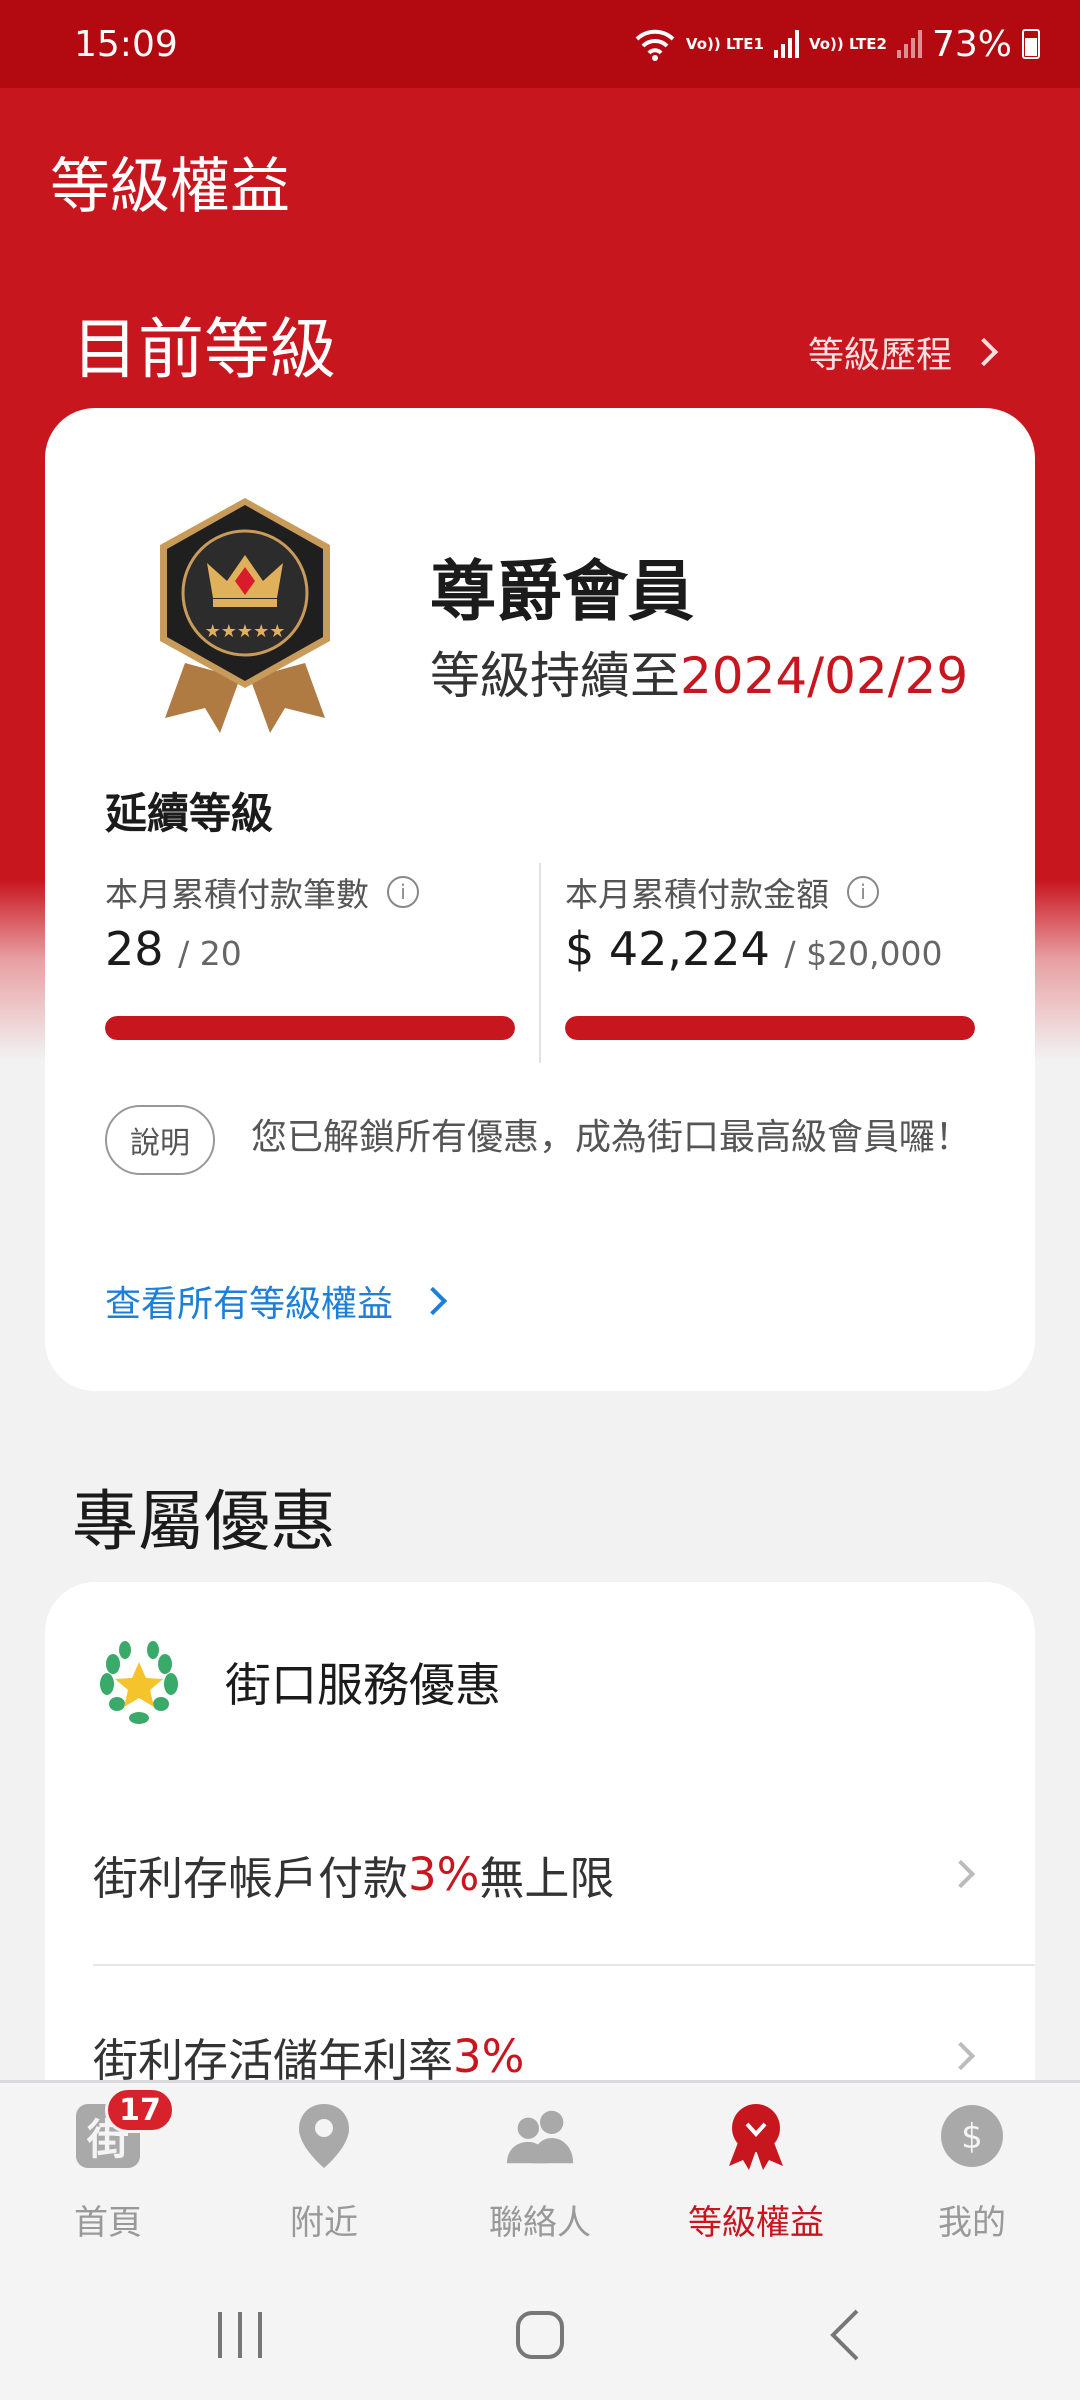 This screenshot has height=2400, width=1080. What do you see at coordinates (972, 2172) in the screenshot?
I see `tab-mine: $ 我的` at bounding box center [972, 2172].